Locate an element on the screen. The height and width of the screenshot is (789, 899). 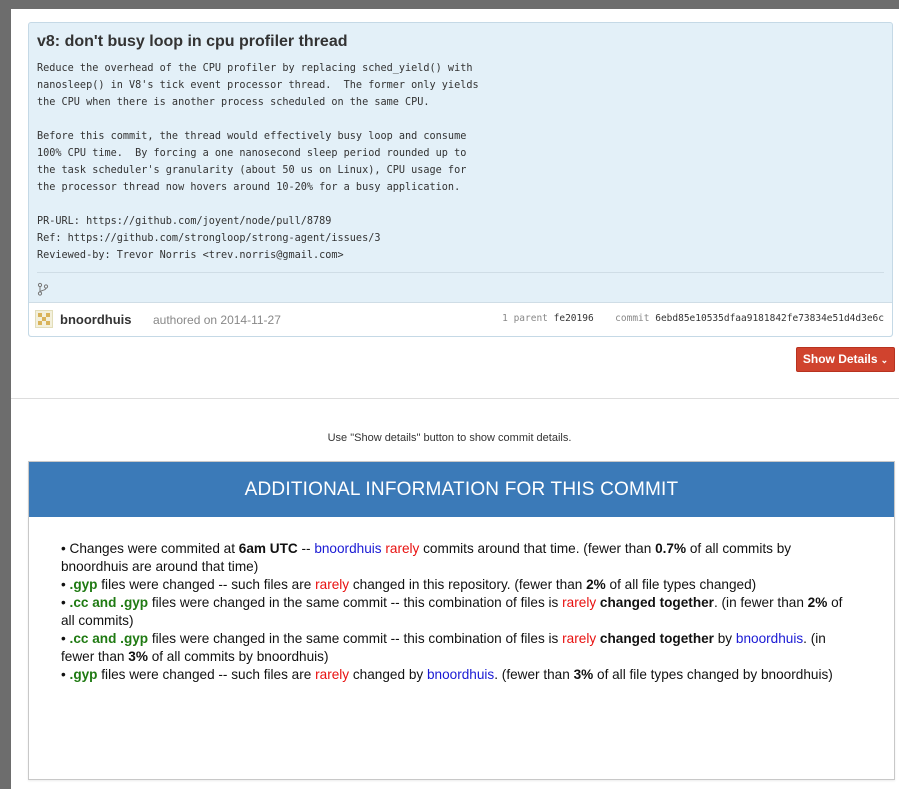
section-divider is located at coordinates (455, 398).